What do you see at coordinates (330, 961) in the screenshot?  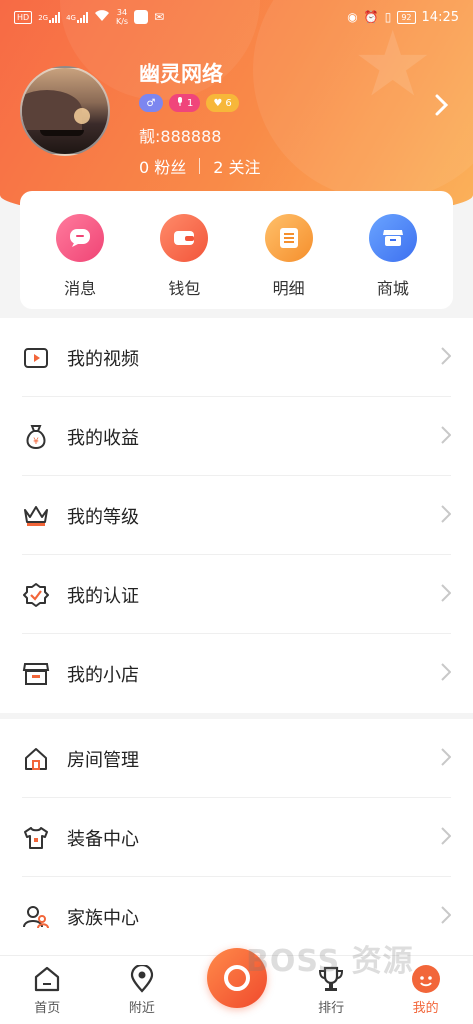 I see `watermark: BOSS 资源` at bounding box center [330, 961].